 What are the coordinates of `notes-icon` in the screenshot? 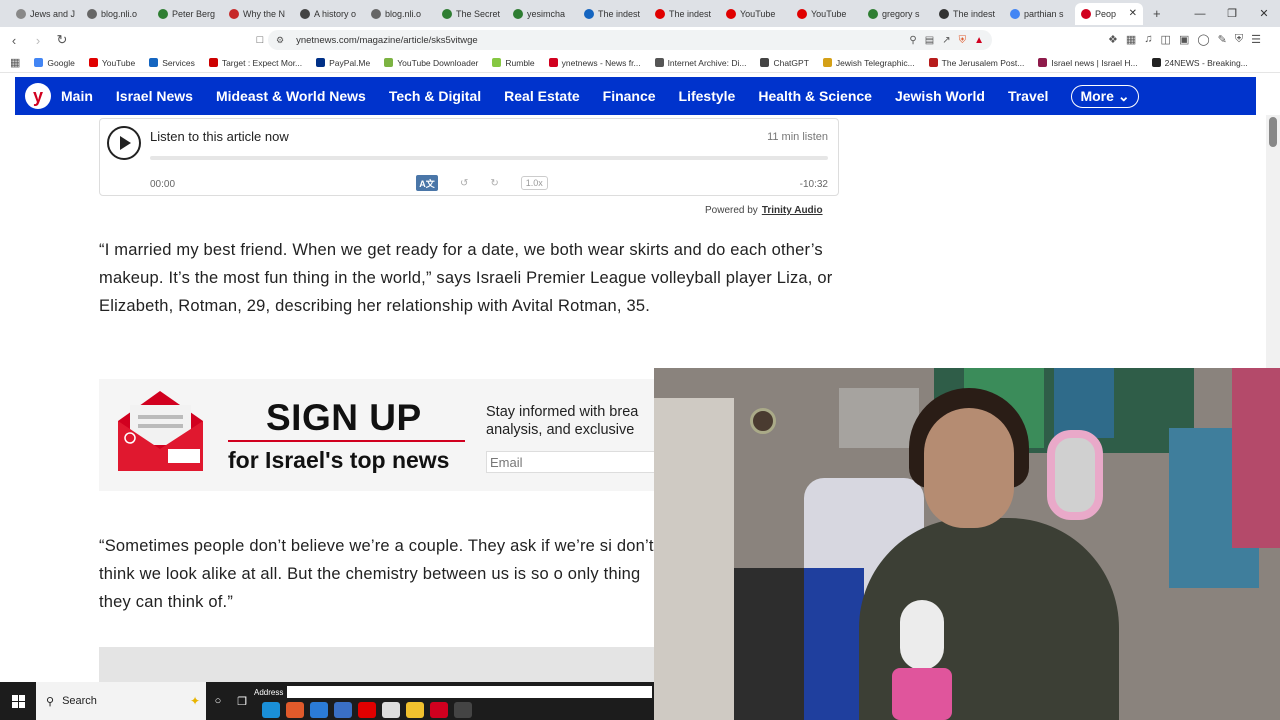 It's located at (391, 710).